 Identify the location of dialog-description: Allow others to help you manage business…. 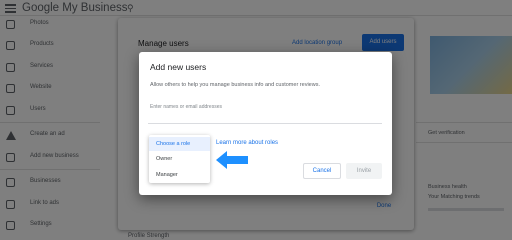
(235, 85).